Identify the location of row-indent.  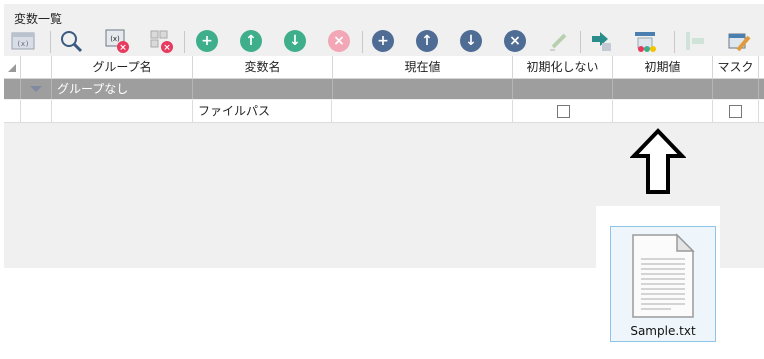
(36, 111).